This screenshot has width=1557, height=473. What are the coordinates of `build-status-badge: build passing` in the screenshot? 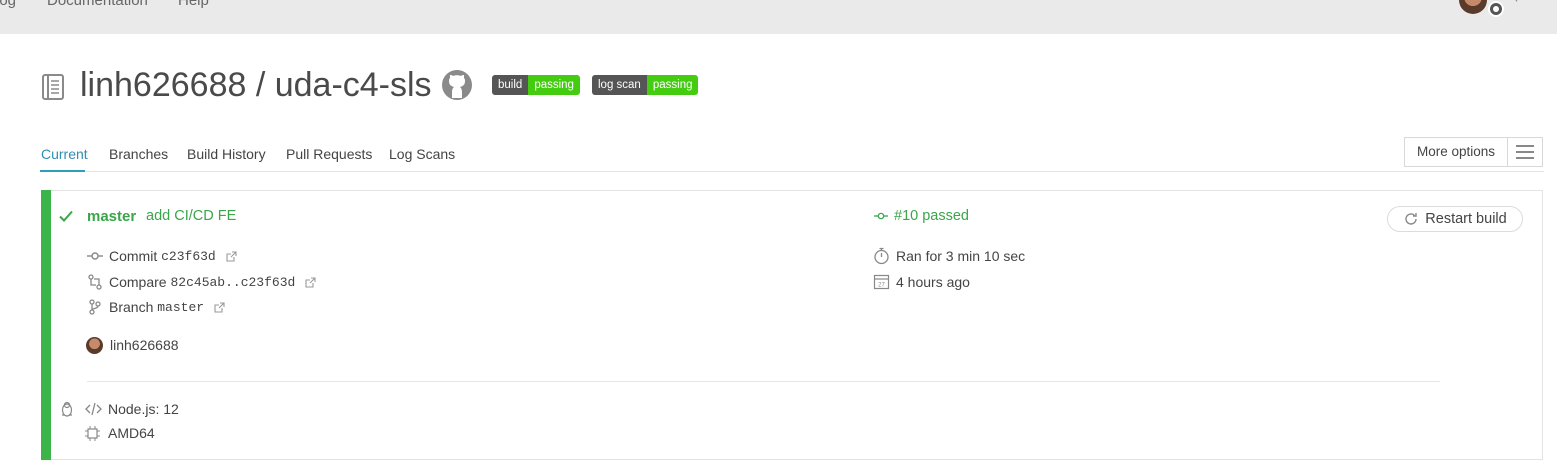 It's located at (536, 85).